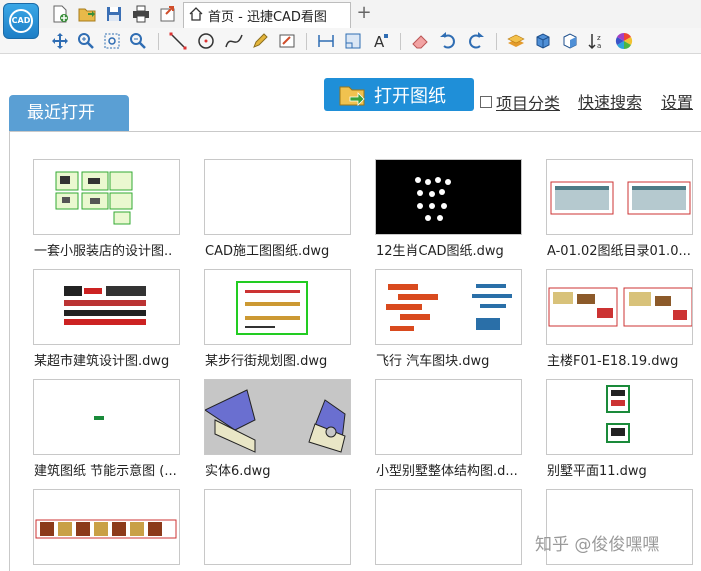  Describe the element at coordinates (452, 359) in the screenshot. I see `file-name: 飞行 汽车图块.dwg` at that location.